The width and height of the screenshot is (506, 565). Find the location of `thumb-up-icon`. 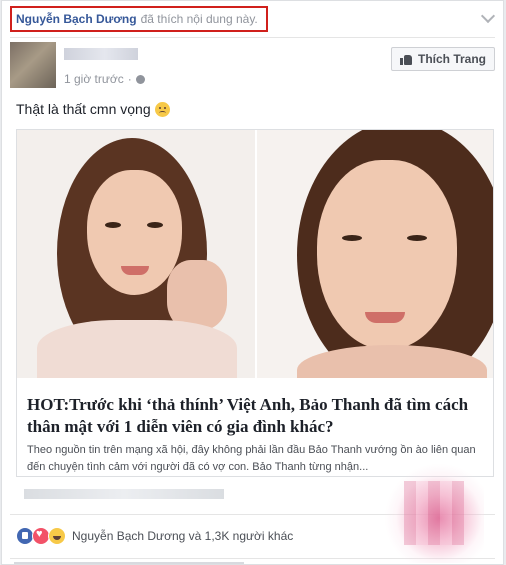

thumb-up-icon is located at coordinates (405, 59).